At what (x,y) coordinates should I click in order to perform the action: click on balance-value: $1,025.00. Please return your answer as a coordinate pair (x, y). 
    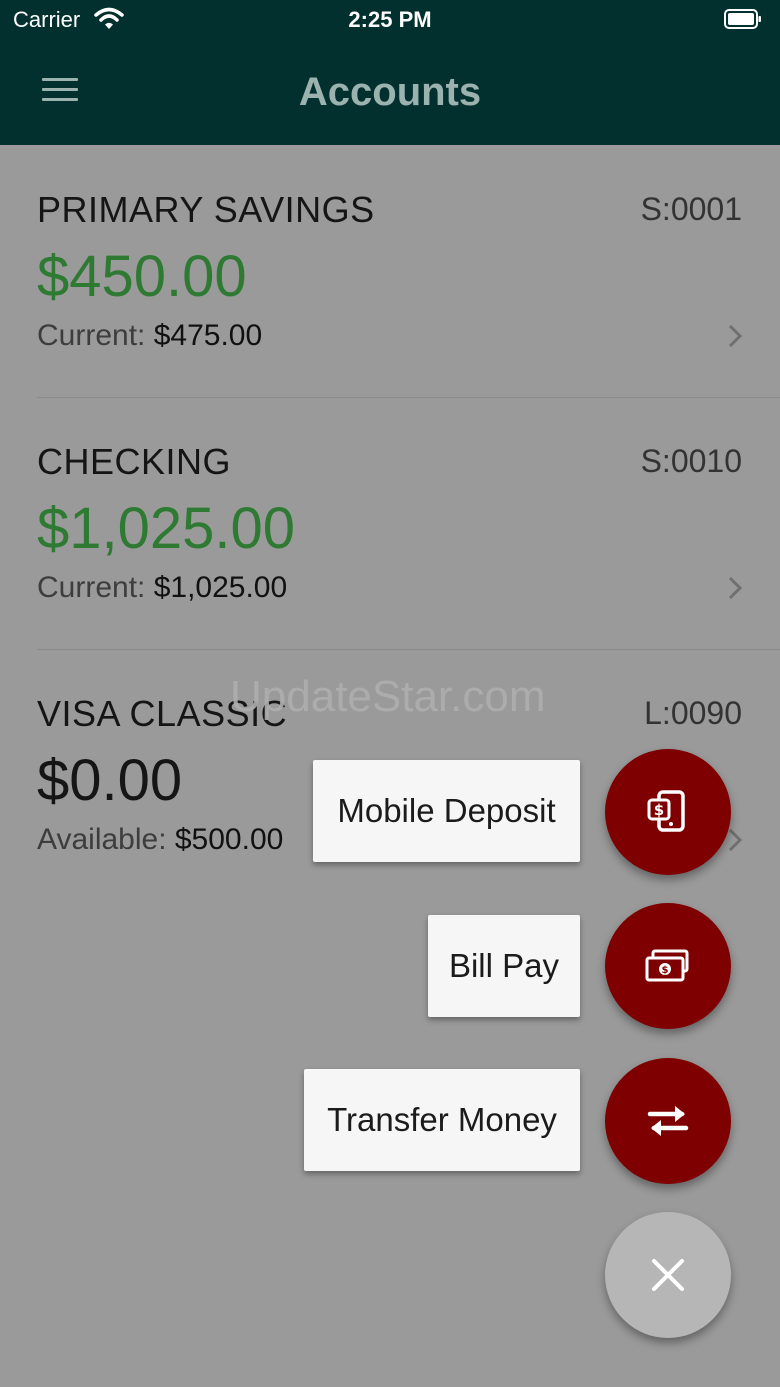
    Looking at the image, I should click on (220, 587).